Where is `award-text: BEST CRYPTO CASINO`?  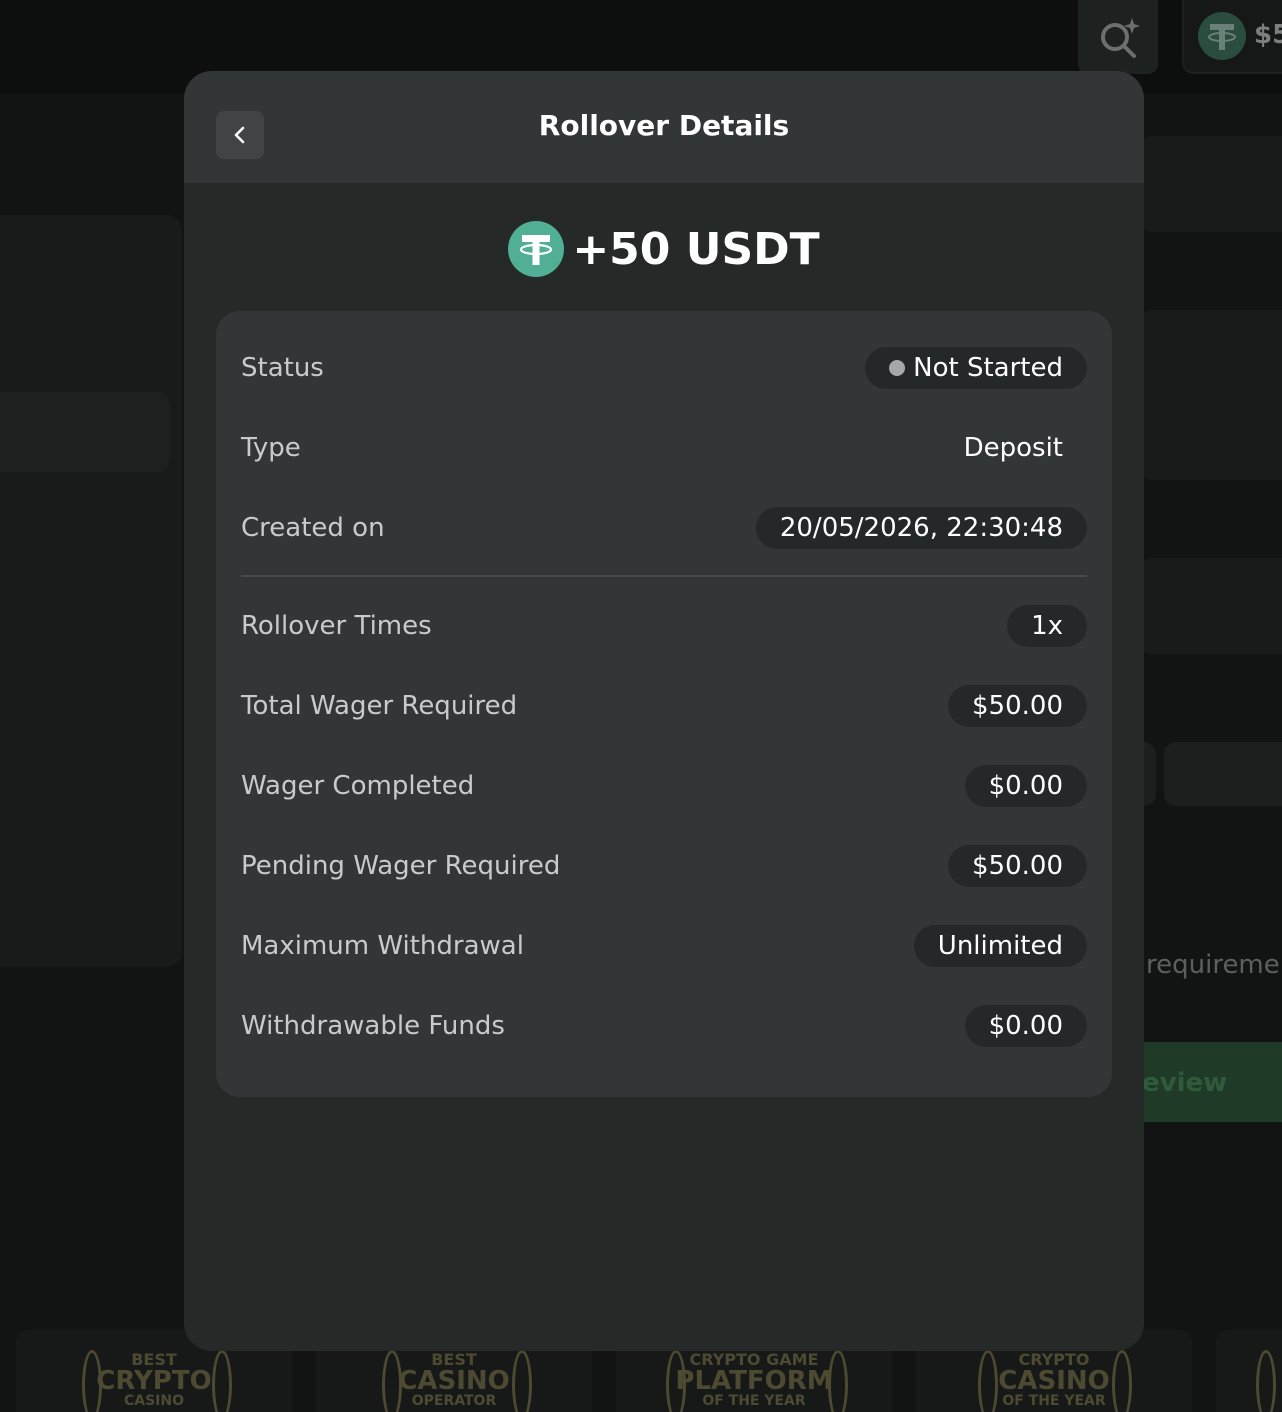
award-text: BEST CRYPTO CASINO is located at coordinates (154, 1380).